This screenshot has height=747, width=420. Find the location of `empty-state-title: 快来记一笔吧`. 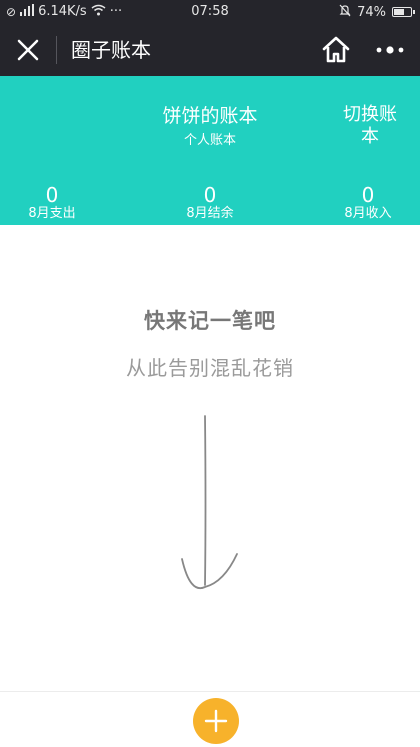

empty-state-title: 快来记一笔吧 is located at coordinates (210, 321).